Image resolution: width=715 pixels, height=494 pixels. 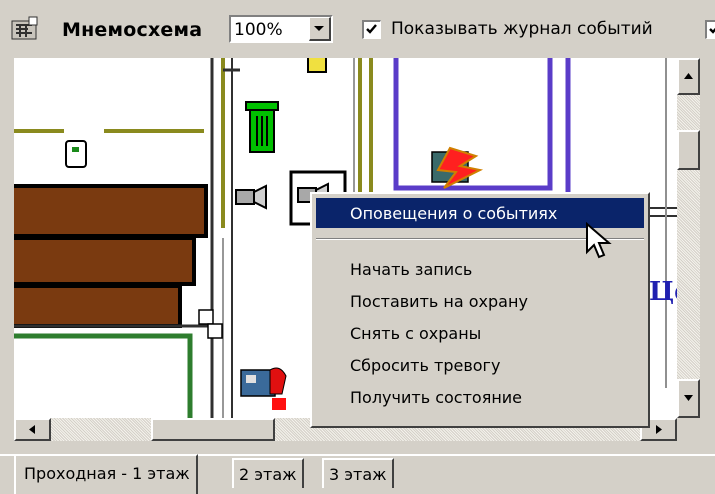 What do you see at coordinates (480, 333) in the screenshot?
I see `menu-item-disarm: Снять с охраны` at bounding box center [480, 333].